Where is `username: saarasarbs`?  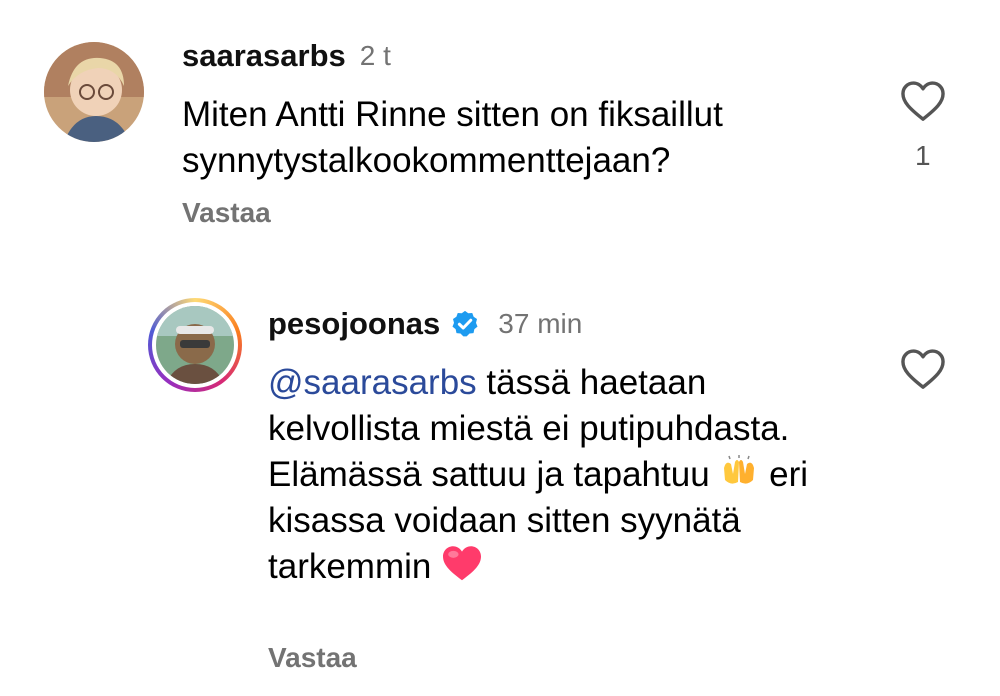
username: saarasarbs is located at coordinates (264, 56).